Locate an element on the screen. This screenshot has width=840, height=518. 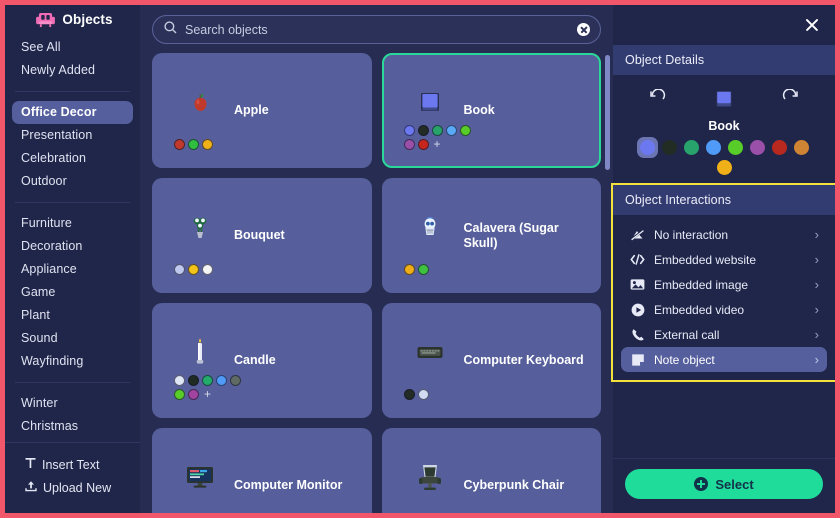
sidebar-title: Objects is located at coordinates (87, 19).